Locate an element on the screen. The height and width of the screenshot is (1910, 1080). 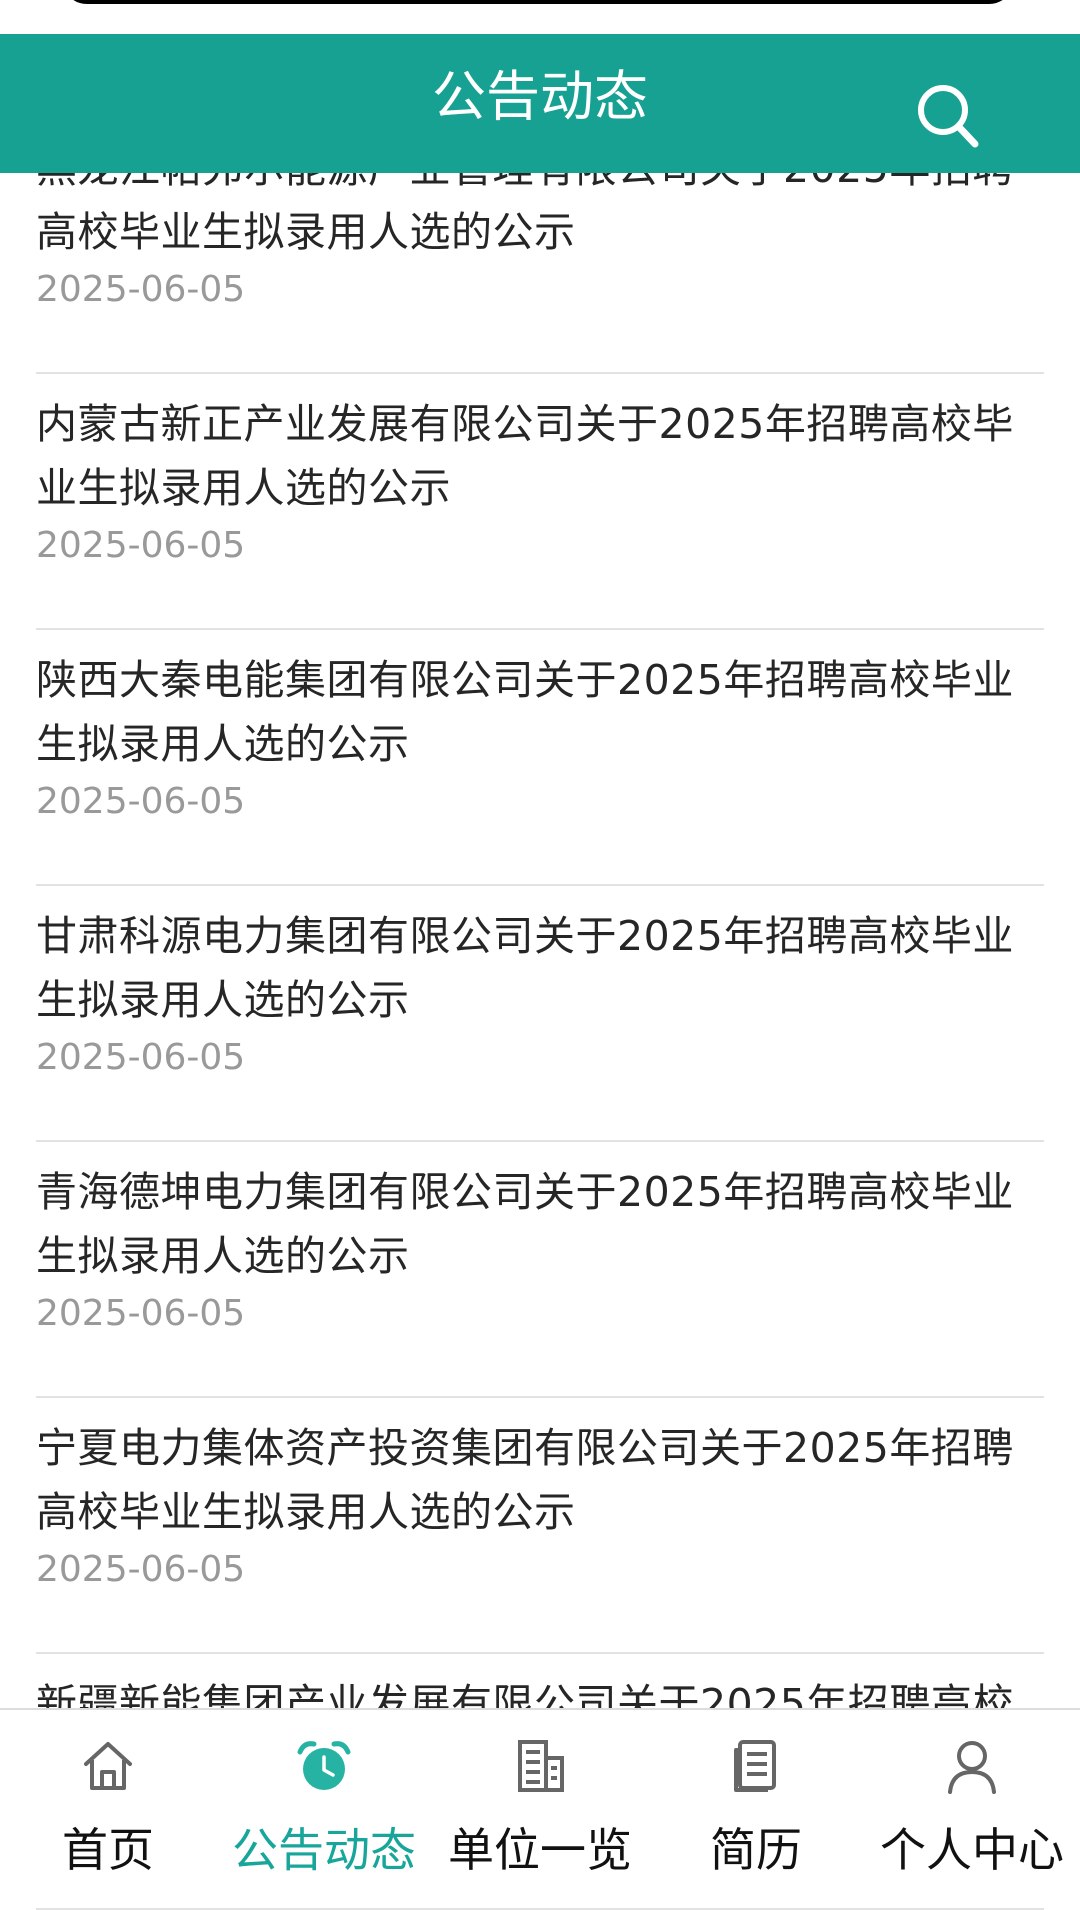
tab-companies: 单位一览 is located at coordinates (540, 1808).